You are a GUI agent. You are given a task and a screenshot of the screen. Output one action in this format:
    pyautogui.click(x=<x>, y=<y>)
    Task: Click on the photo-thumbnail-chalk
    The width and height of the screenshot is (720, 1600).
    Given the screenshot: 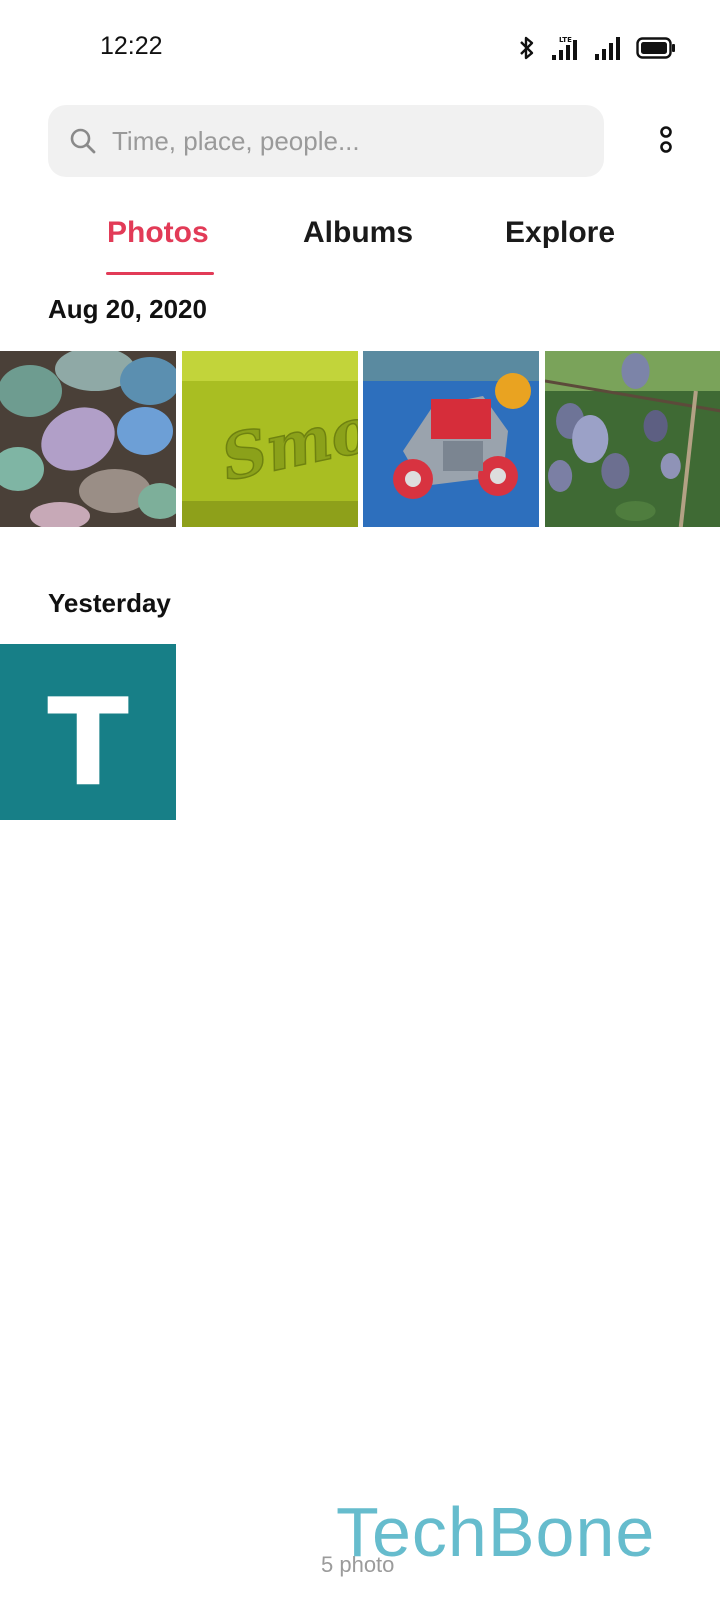 What is the action you would take?
    pyautogui.click(x=88, y=439)
    